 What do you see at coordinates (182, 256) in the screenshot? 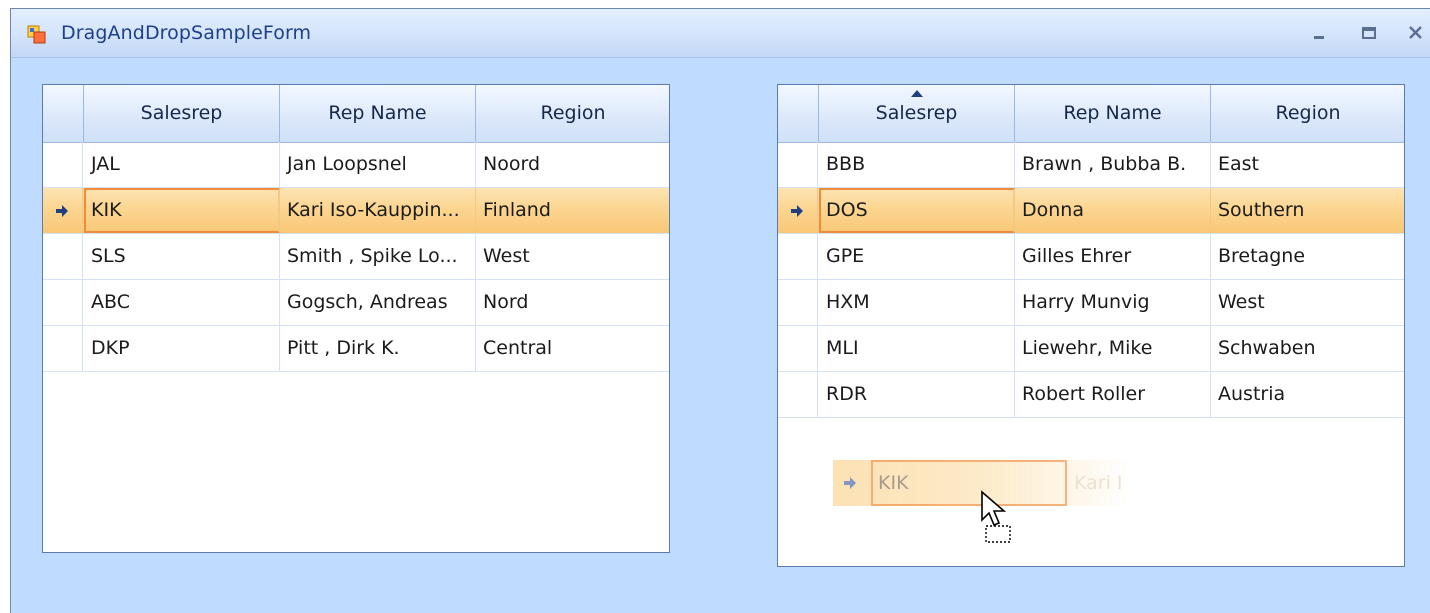
I see `cell-salesrep: SLS` at bounding box center [182, 256].